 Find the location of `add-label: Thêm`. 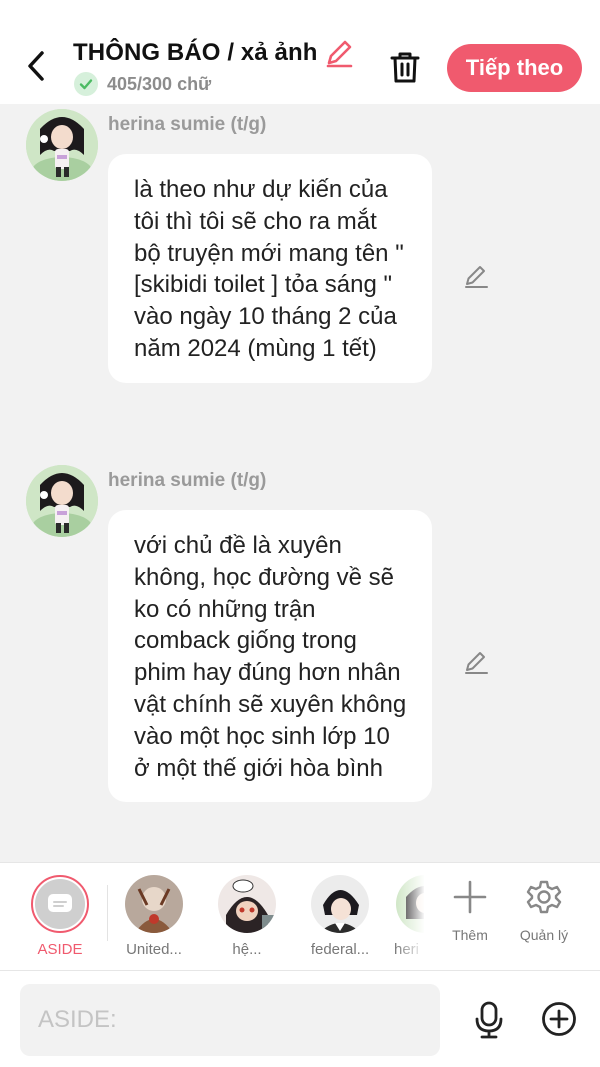

add-label: Thêm is located at coordinates (470, 935).